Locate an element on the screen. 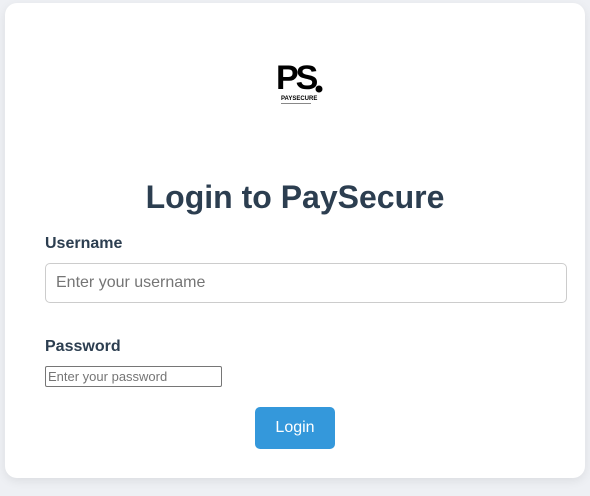 The image size is (590, 496). password-input is located at coordinates (133, 376).